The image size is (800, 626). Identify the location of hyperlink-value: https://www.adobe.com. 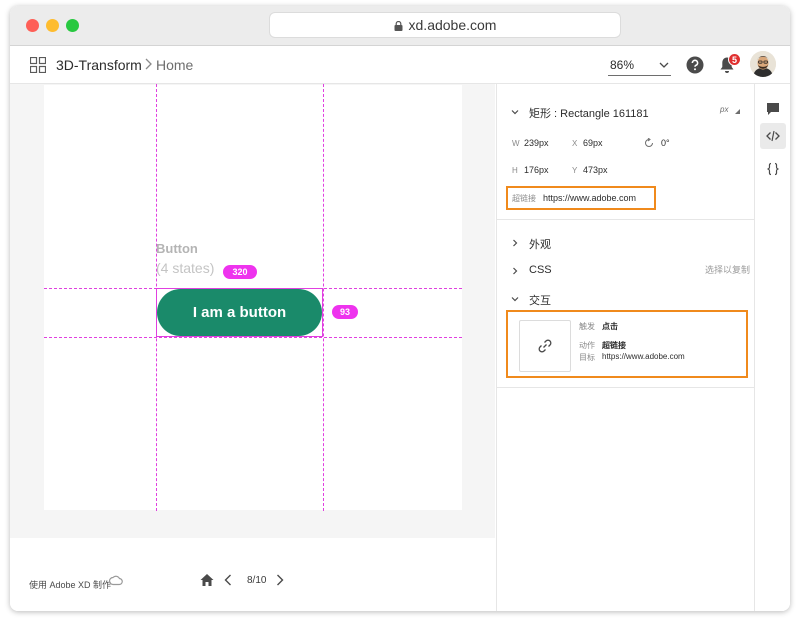
(589, 198).